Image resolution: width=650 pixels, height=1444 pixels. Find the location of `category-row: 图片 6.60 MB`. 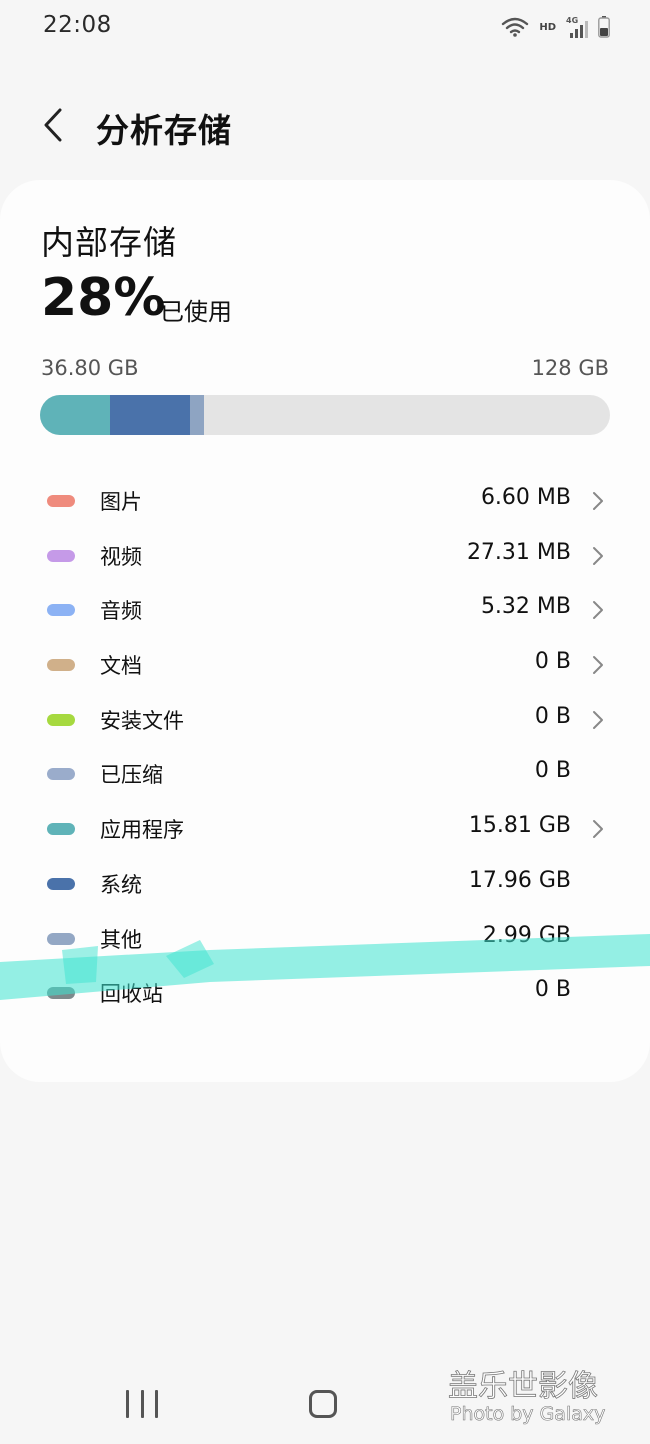

category-row: 图片 6.60 MB is located at coordinates (325, 500).